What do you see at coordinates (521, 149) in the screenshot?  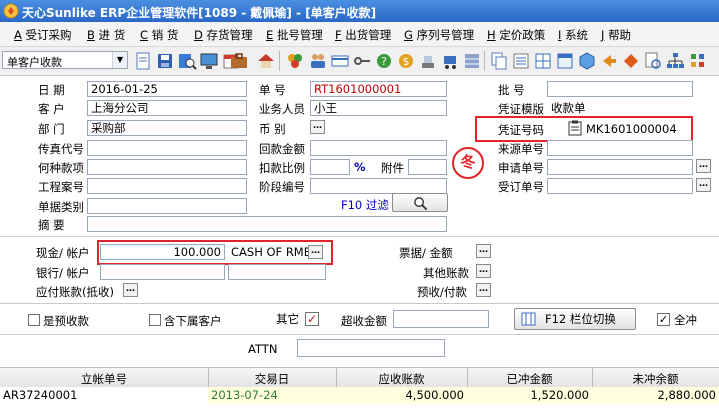 I see `source-label: 来源单号` at bounding box center [521, 149].